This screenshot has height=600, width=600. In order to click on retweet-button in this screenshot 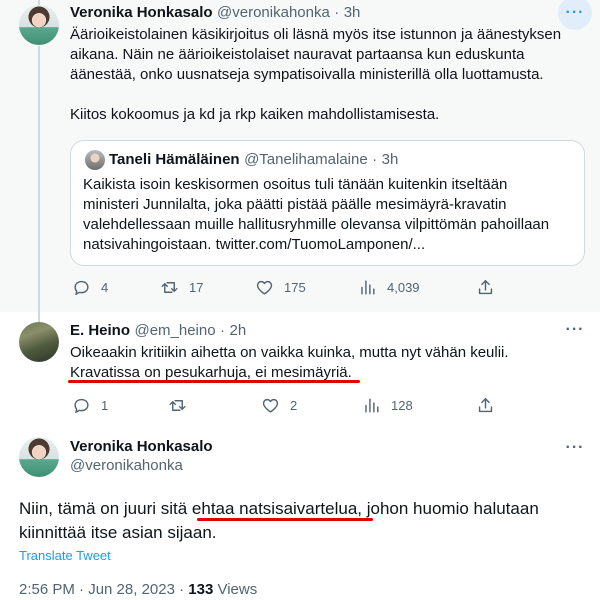, I will do `click(182, 405)`.